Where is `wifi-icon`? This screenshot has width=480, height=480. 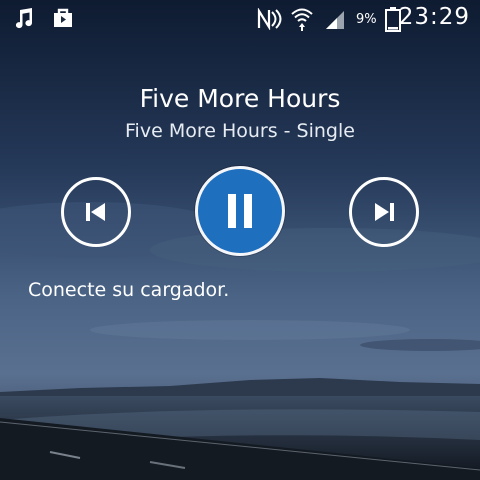 wifi-icon is located at coordinates (302, 21).